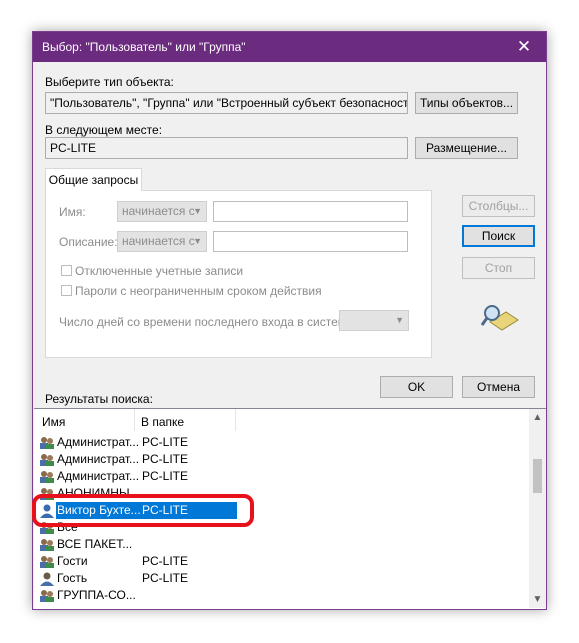 This screenshot has height=643, width=579. Describe the element at coordinates (498, 268) in the screenshot. I see `stop-button: Стоп` at that location.